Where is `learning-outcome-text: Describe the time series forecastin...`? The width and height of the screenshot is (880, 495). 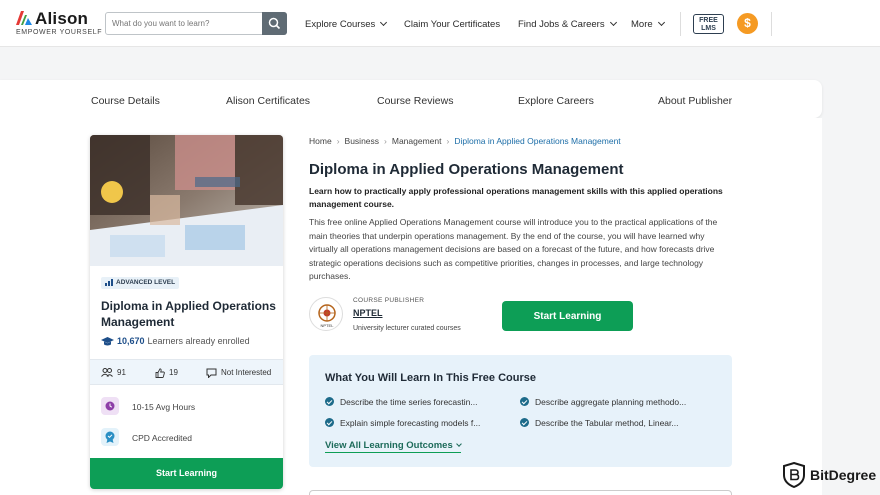
learning-outcome-text: Describe the time series forecastin... is located at coordinates (409, 402).